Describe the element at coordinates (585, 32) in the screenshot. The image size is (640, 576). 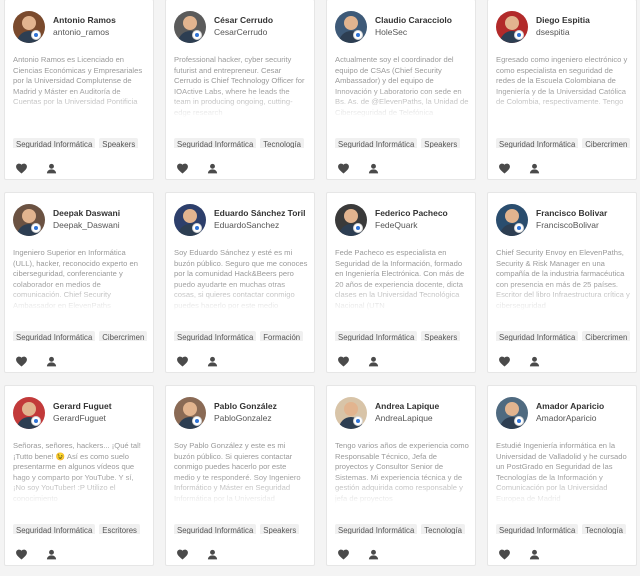
I see `speaker-handle: dsespitia` at that location.